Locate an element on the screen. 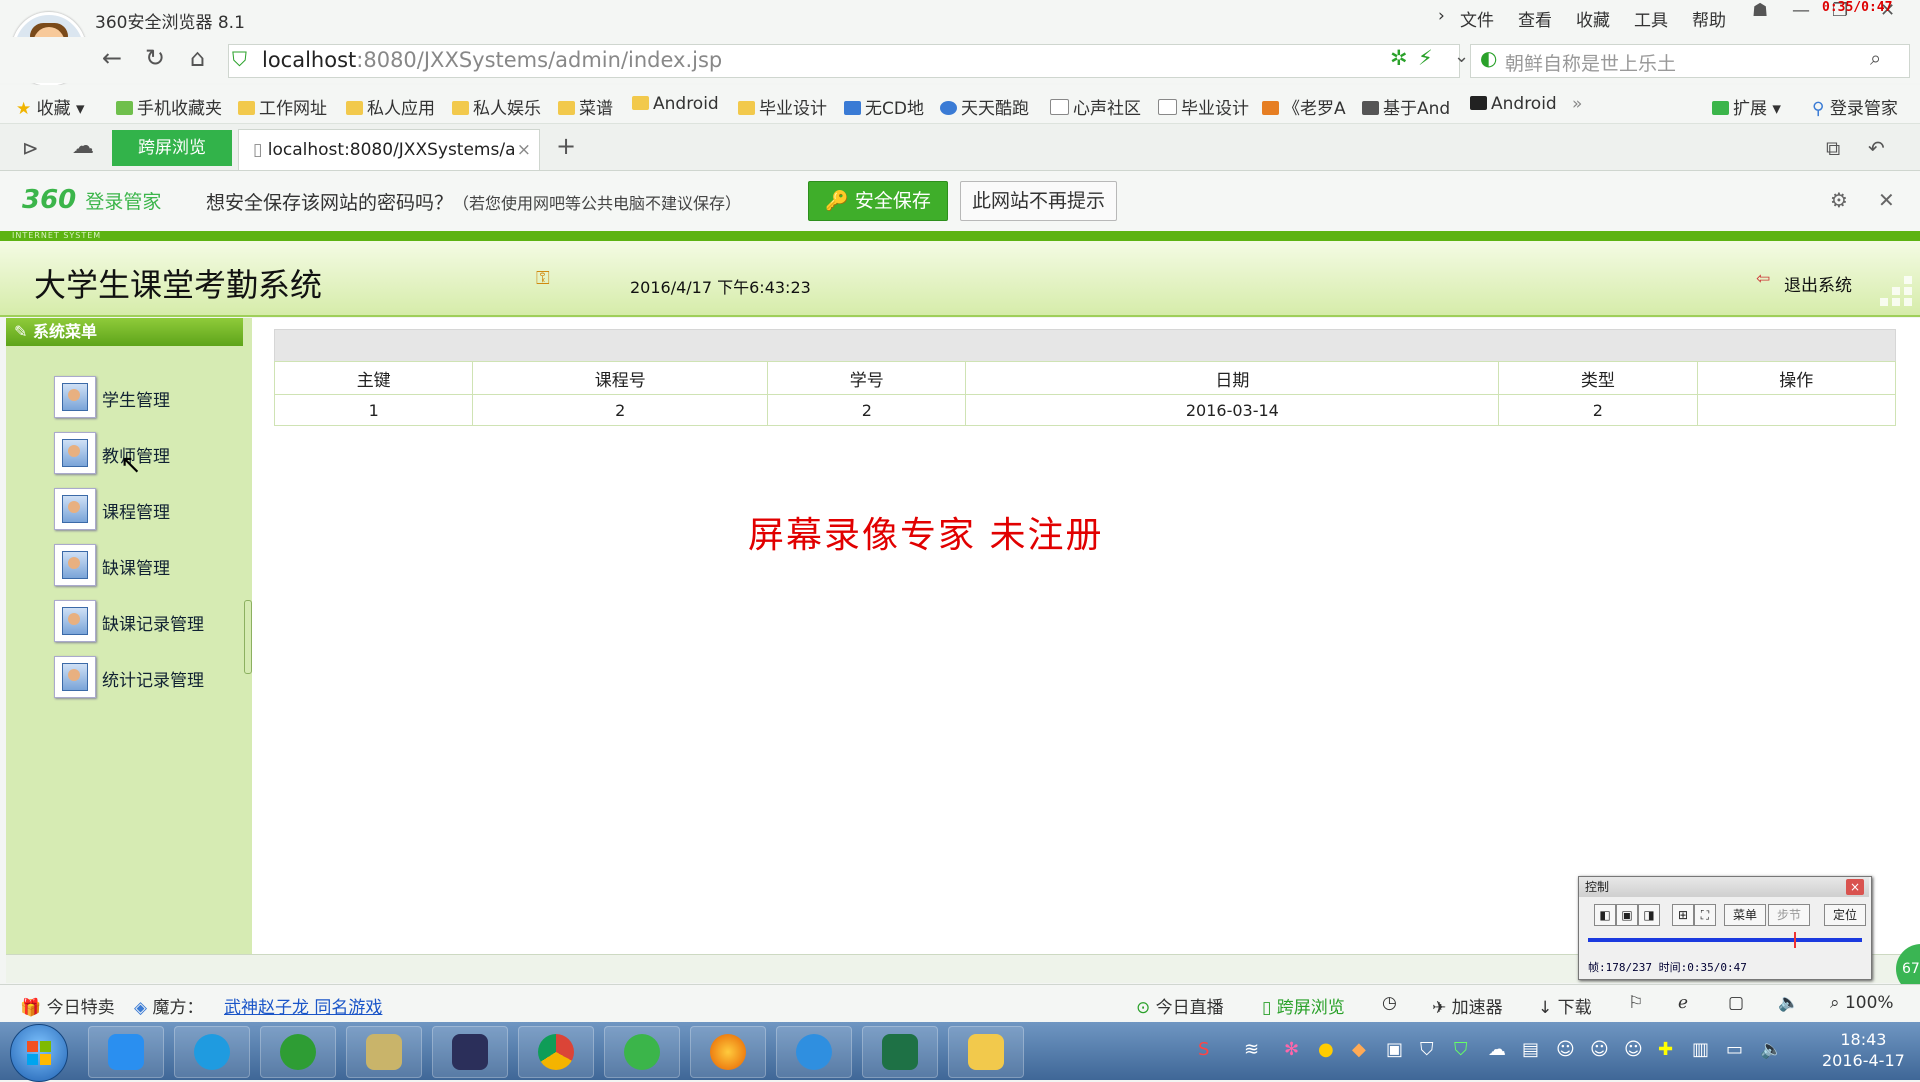 The height and width of the screenshot is (1082, 1920). tray-360-icon: ⛉ is located at coordinates (1461, 1049).